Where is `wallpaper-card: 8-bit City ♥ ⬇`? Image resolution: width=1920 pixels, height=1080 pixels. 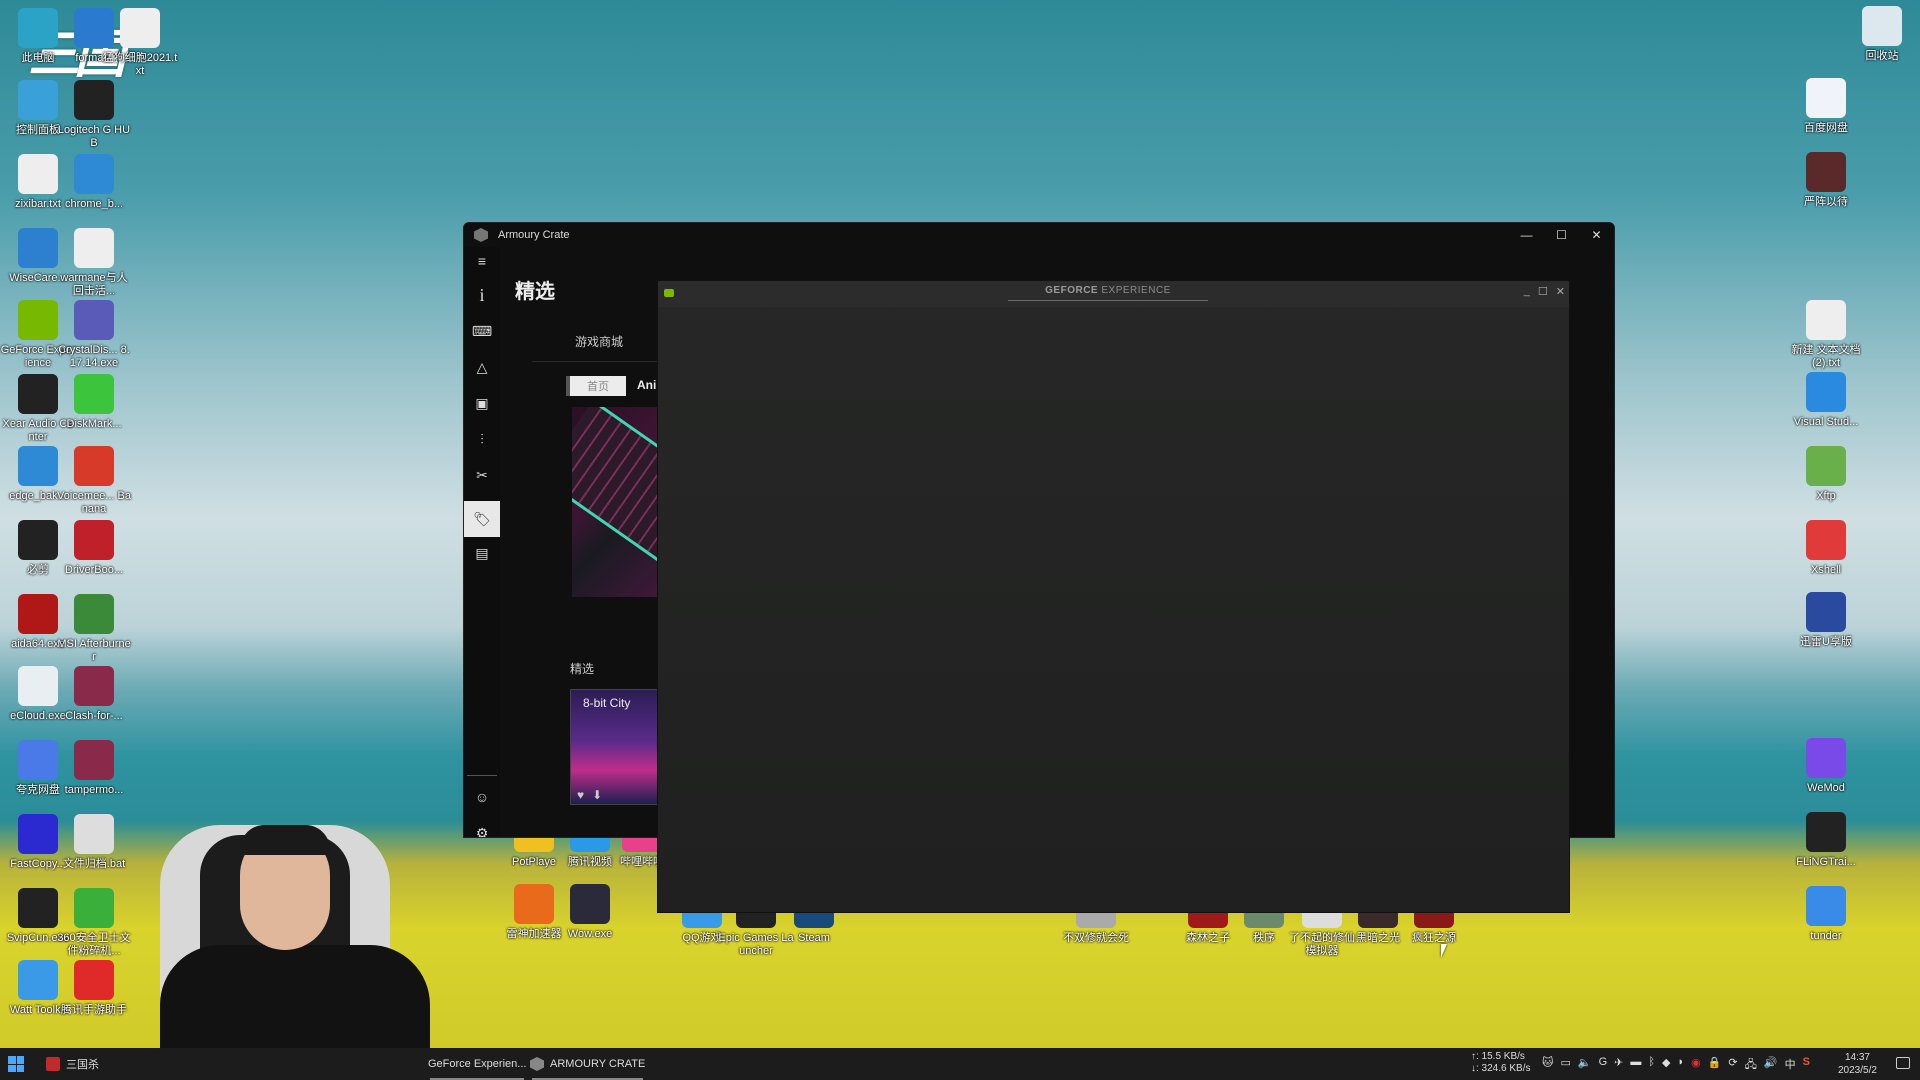
wallpaper-card: 8-bit City ♥ ⬇ is located at coordinates (616, 747).